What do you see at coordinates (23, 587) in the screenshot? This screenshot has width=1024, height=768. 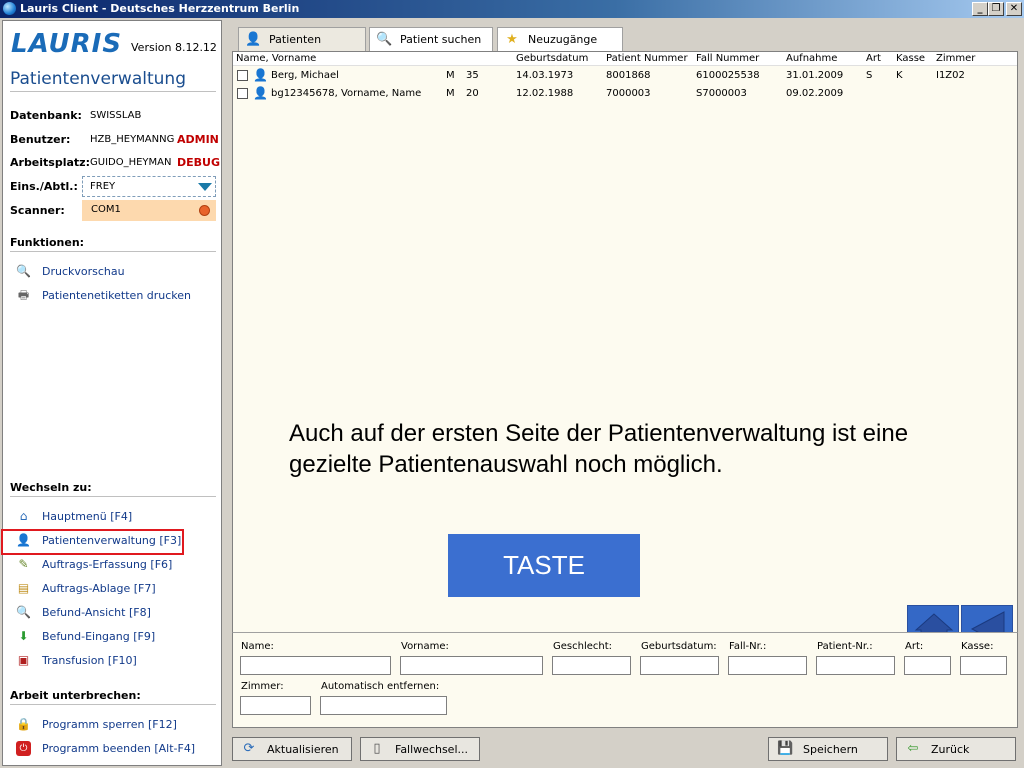 I see `tray-icon: ▤` at bounding box center [23, 587].